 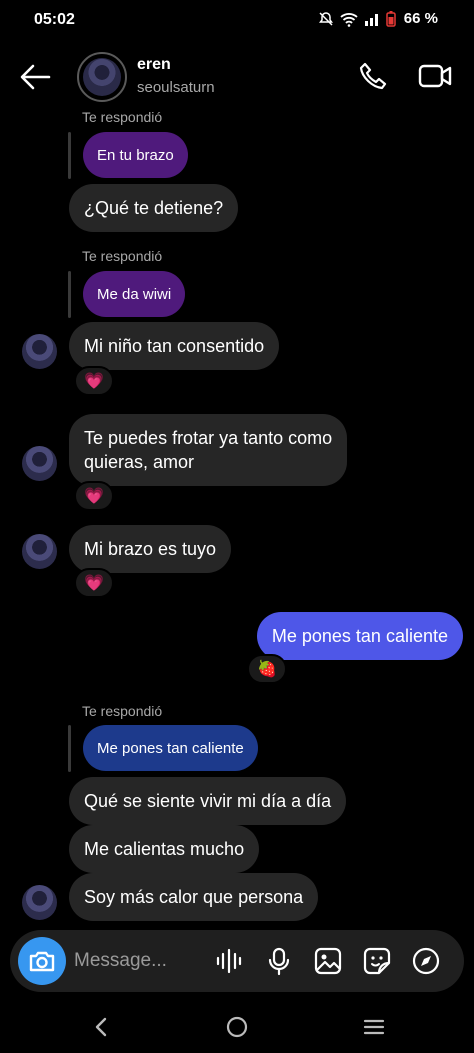 I want to click on message-line: quieras, amor, so click(x=139, y=462).